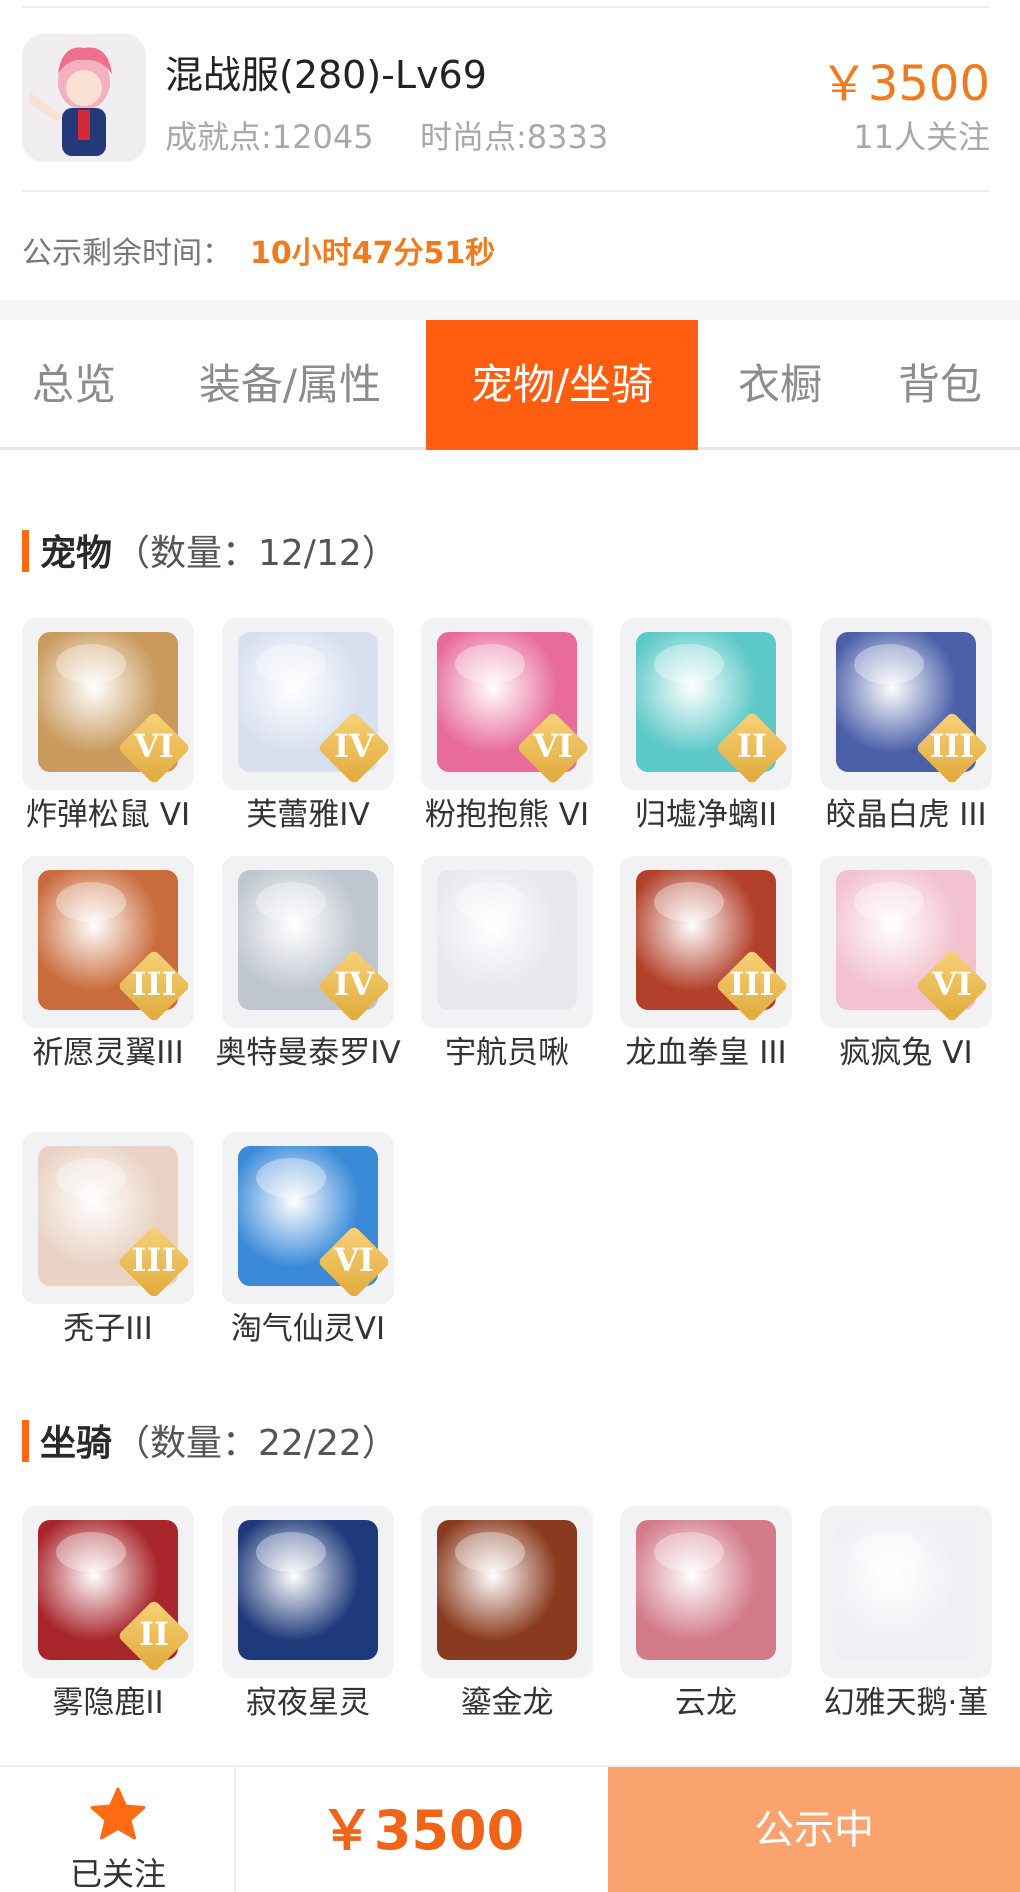 This screenshot has width=1020, height=1892. Describe the element at coordinates (510, 310) in the screenshot. I see `section-gap` at that location.